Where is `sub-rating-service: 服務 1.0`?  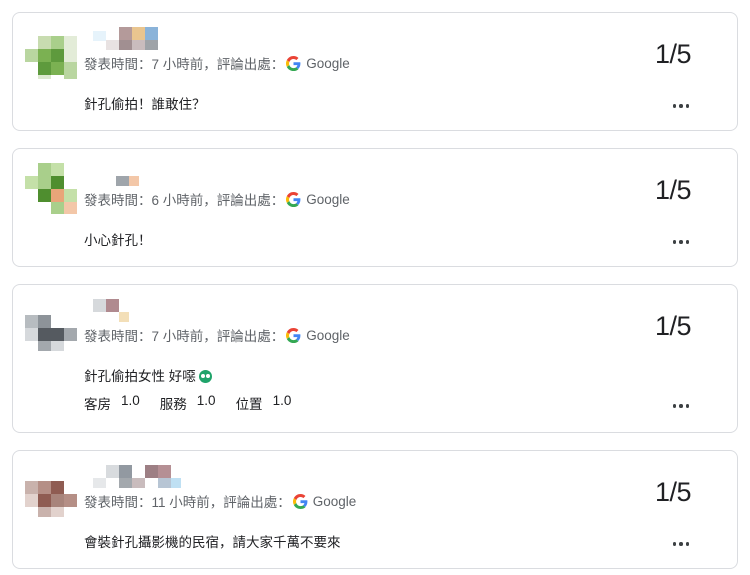
sub-rating-service: 服務 1.0 is located at coordinates (188, 403).